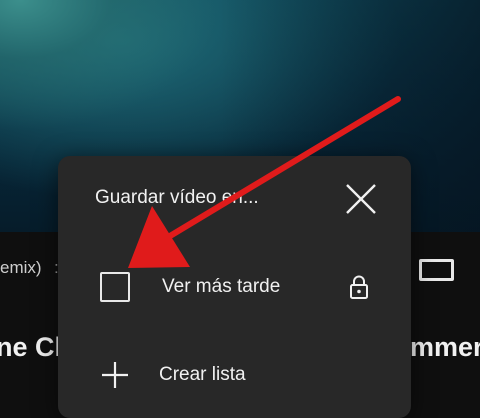 The image size is (480, 418). What do you see at coordinates (359, 287) in the screenshot?
I see `lock-icon` at bounding box center [359, 287].